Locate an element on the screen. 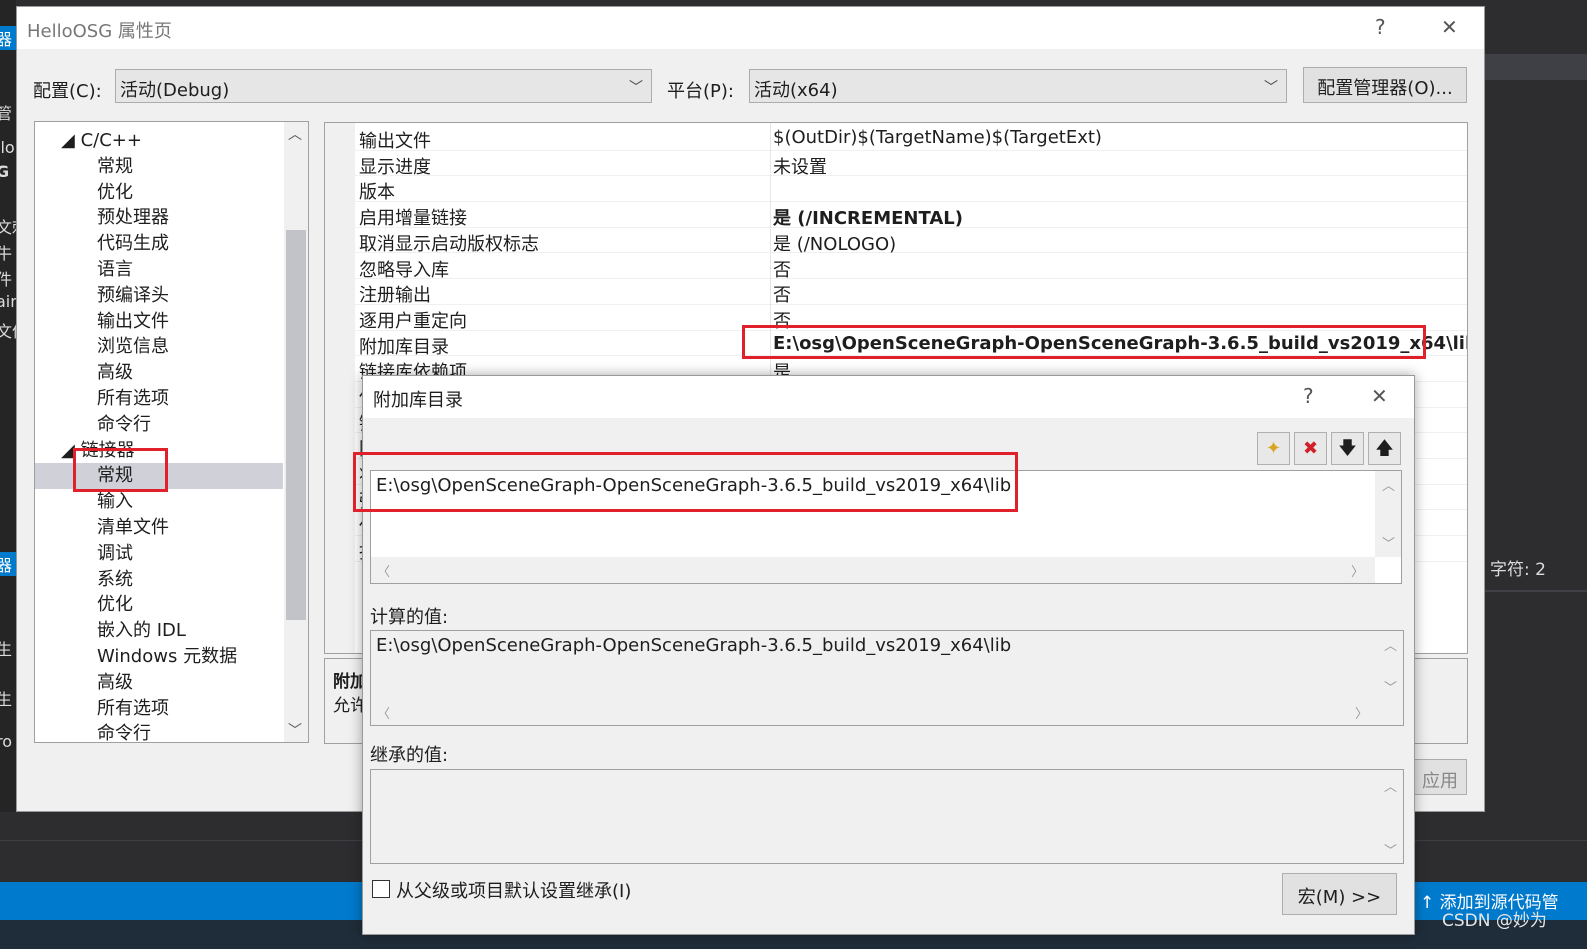 The image size is (1587, 949). delete-icon: ✖ is located at coordinates (1310, 448).